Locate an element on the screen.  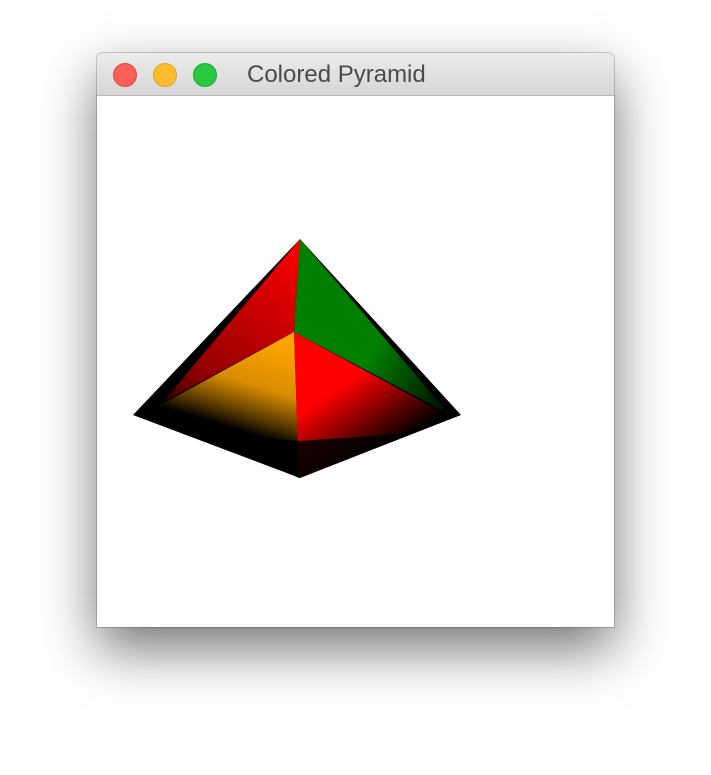
title-bar: Colored Pyramid is located at coordinates (355, 74).